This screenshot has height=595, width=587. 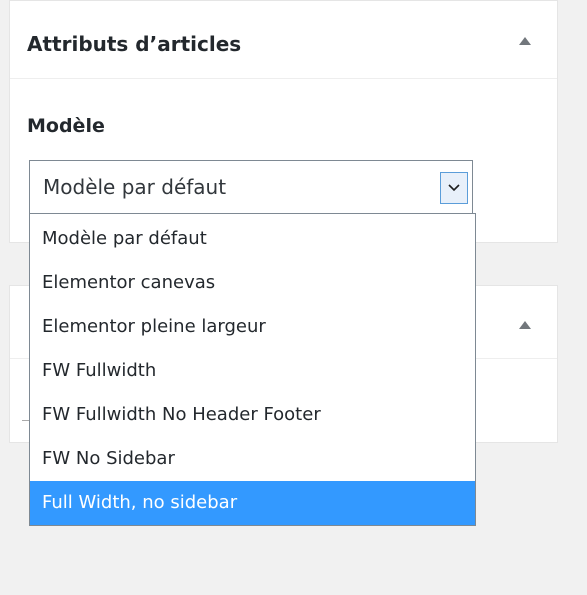 I want to click on dropdown-option-fw-fullwidth: FW Fullwidth, so click(x=252, y=371).